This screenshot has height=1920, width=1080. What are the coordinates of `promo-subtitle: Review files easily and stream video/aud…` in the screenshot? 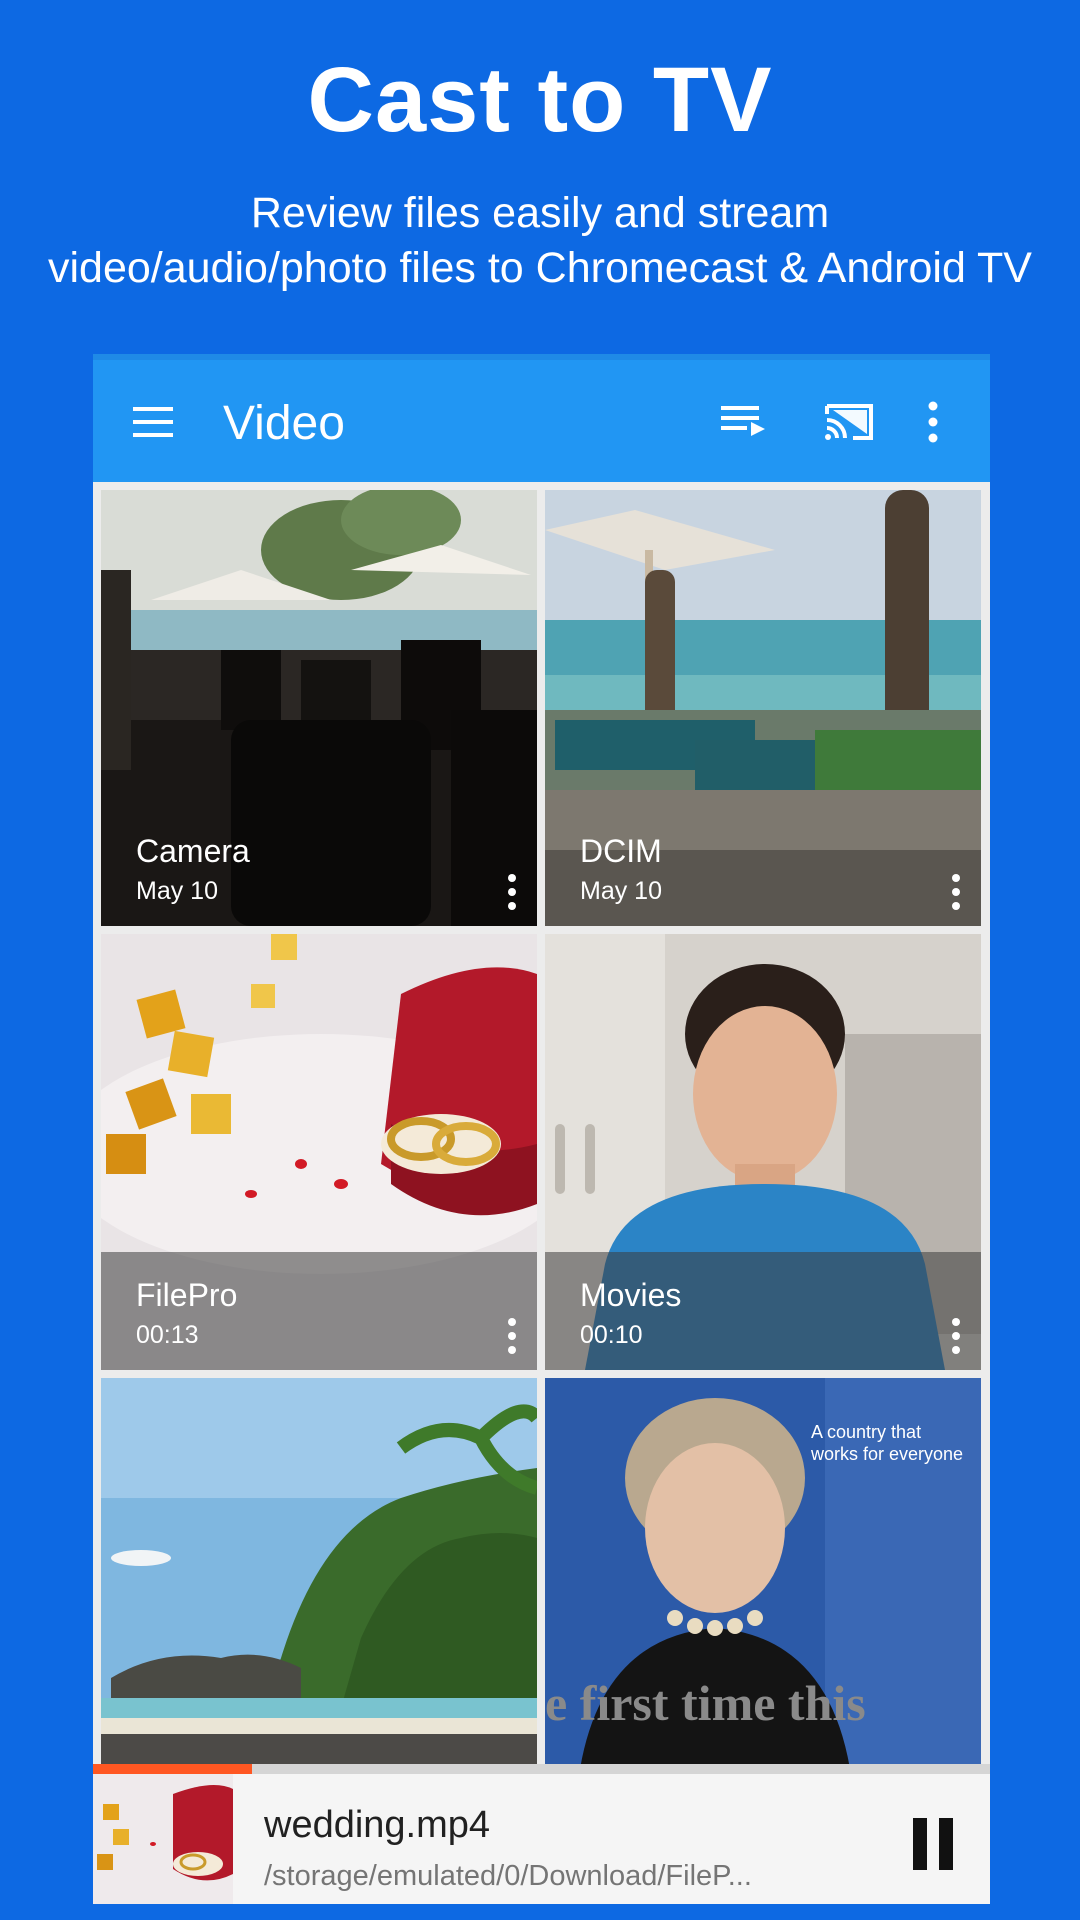 It's located at (540, 241).